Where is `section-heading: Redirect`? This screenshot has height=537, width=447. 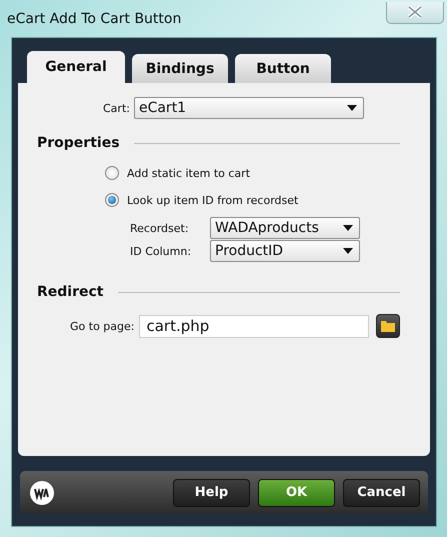
section-heading: Redirect is located at coordinates (70, 292).